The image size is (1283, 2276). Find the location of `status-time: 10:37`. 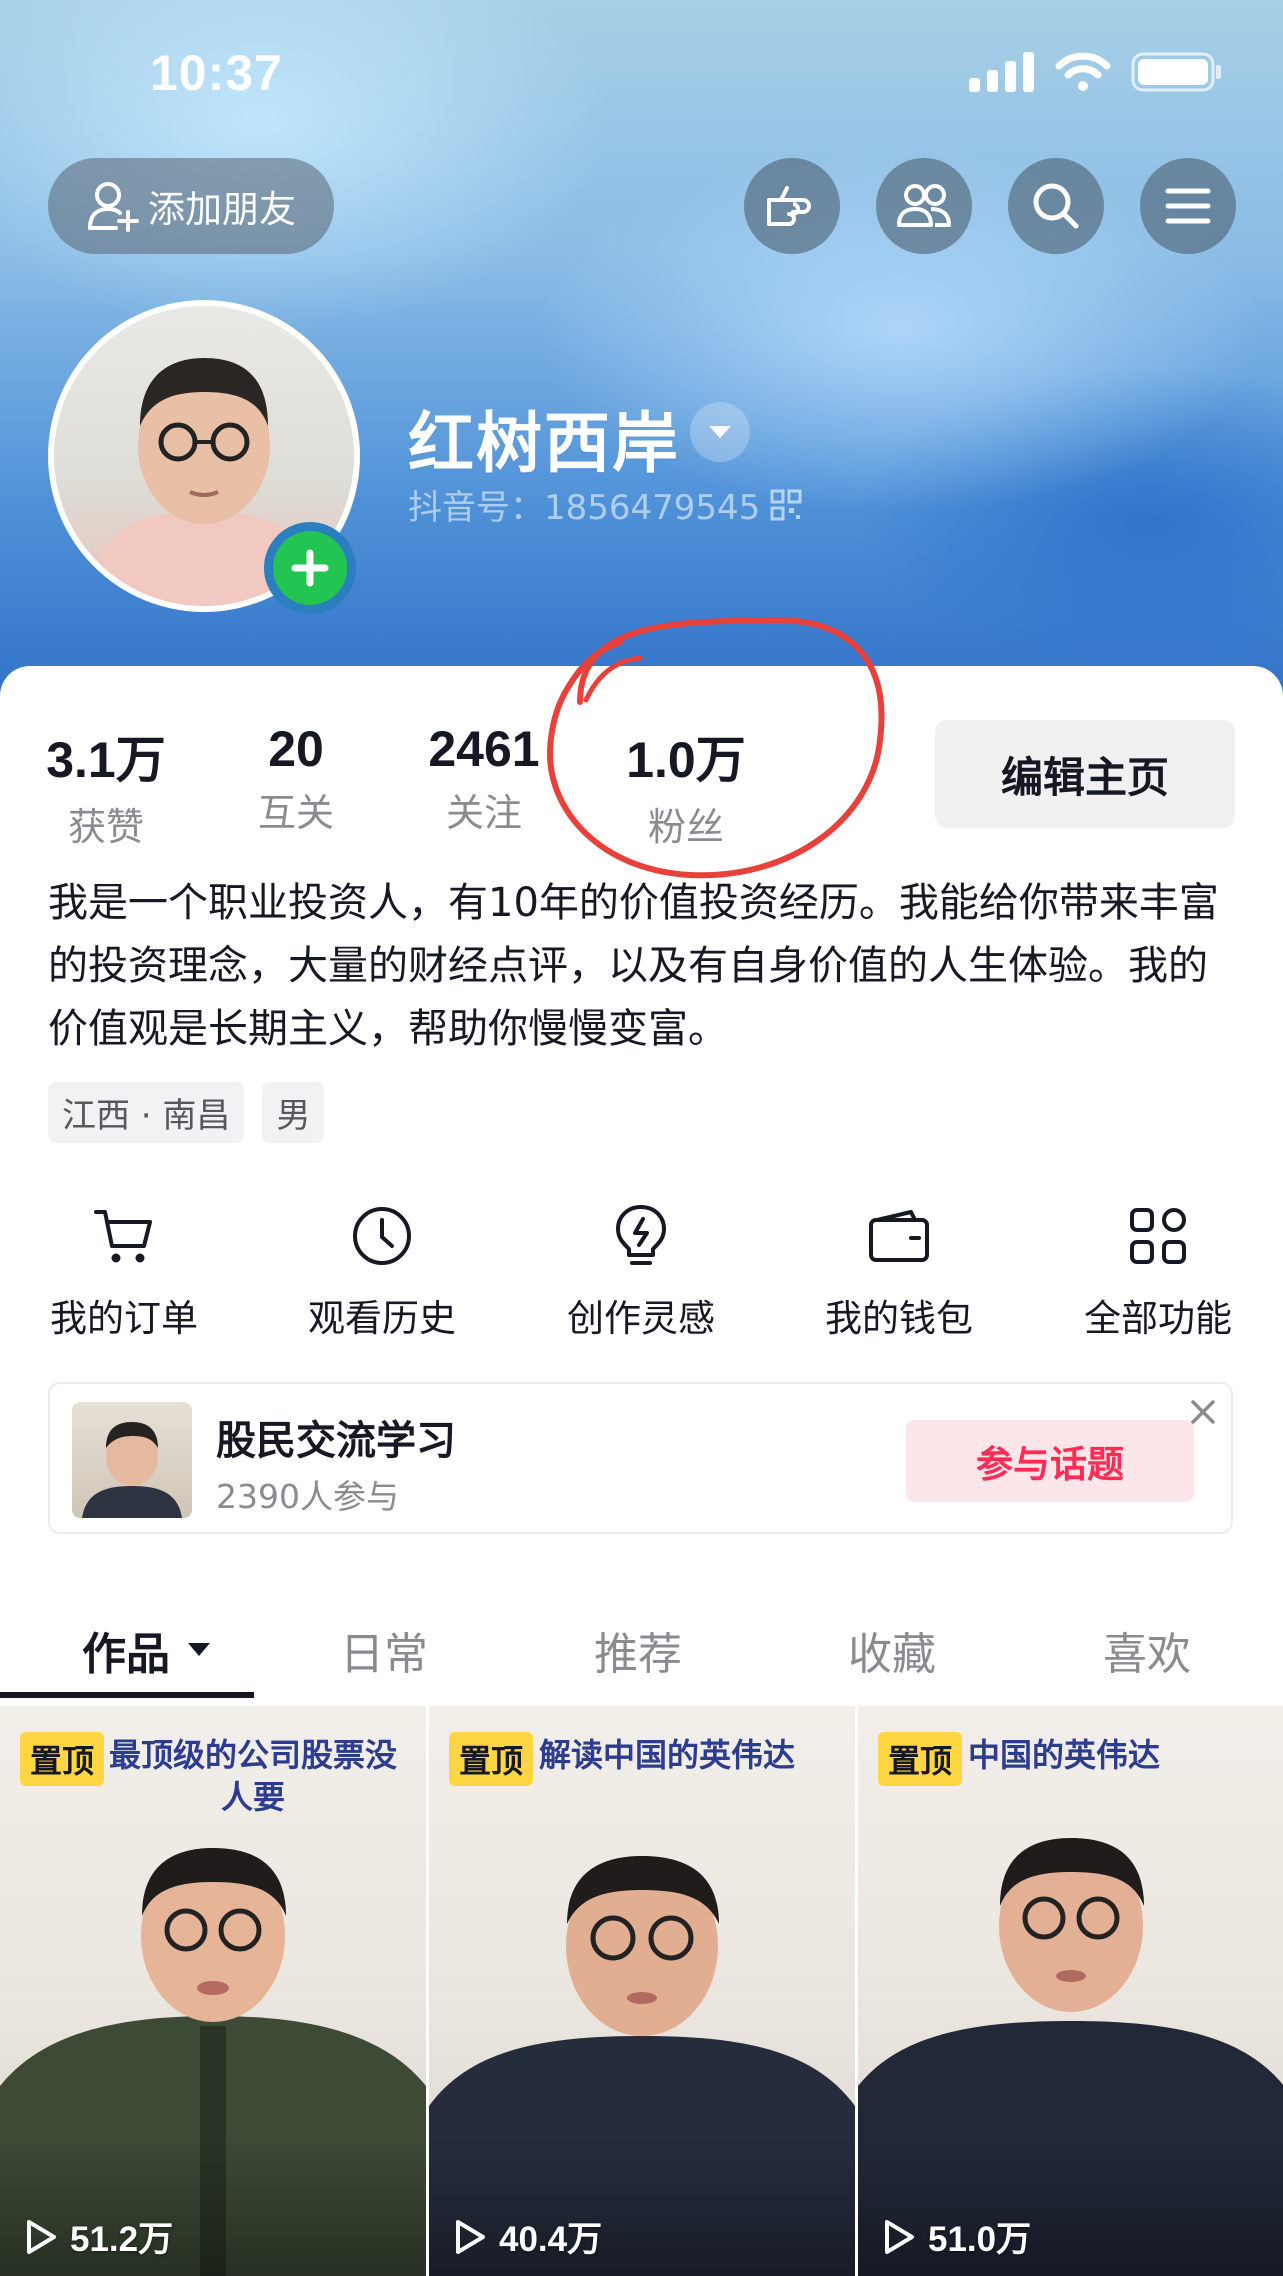

status-time: 10:37 is located at coordinates (216, 73).